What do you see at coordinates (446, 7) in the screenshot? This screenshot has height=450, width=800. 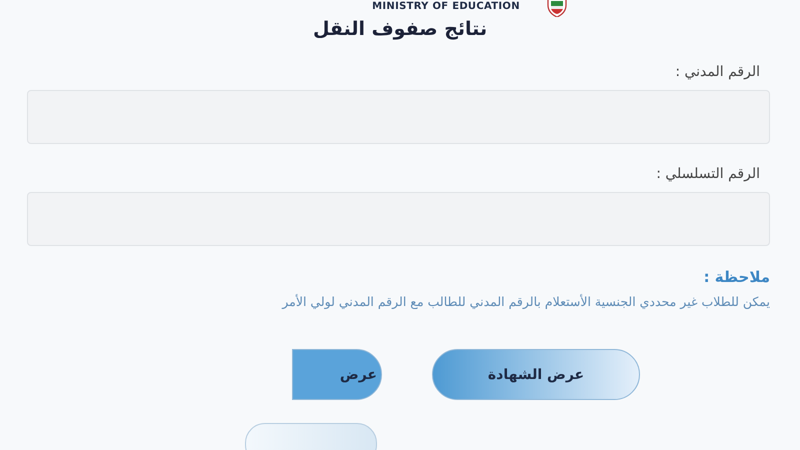 I see `logo-text: MINISTRY OF EDUCATION` at bounding box center [446, 7].